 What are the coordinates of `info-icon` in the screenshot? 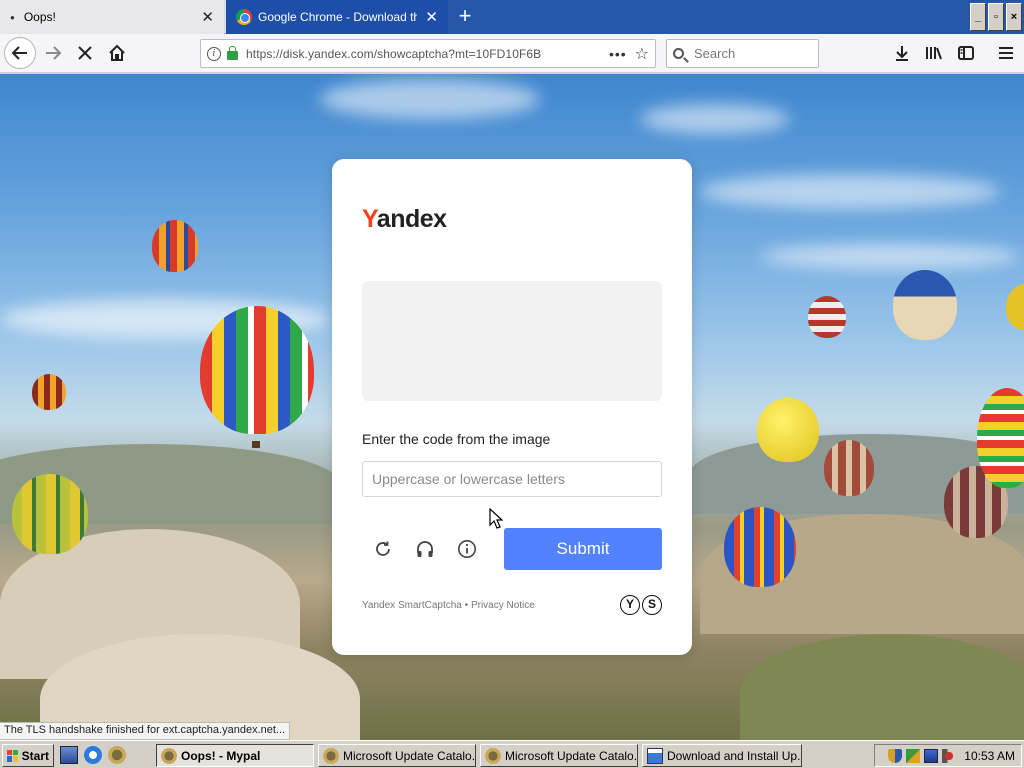 It's located at (467, 549).